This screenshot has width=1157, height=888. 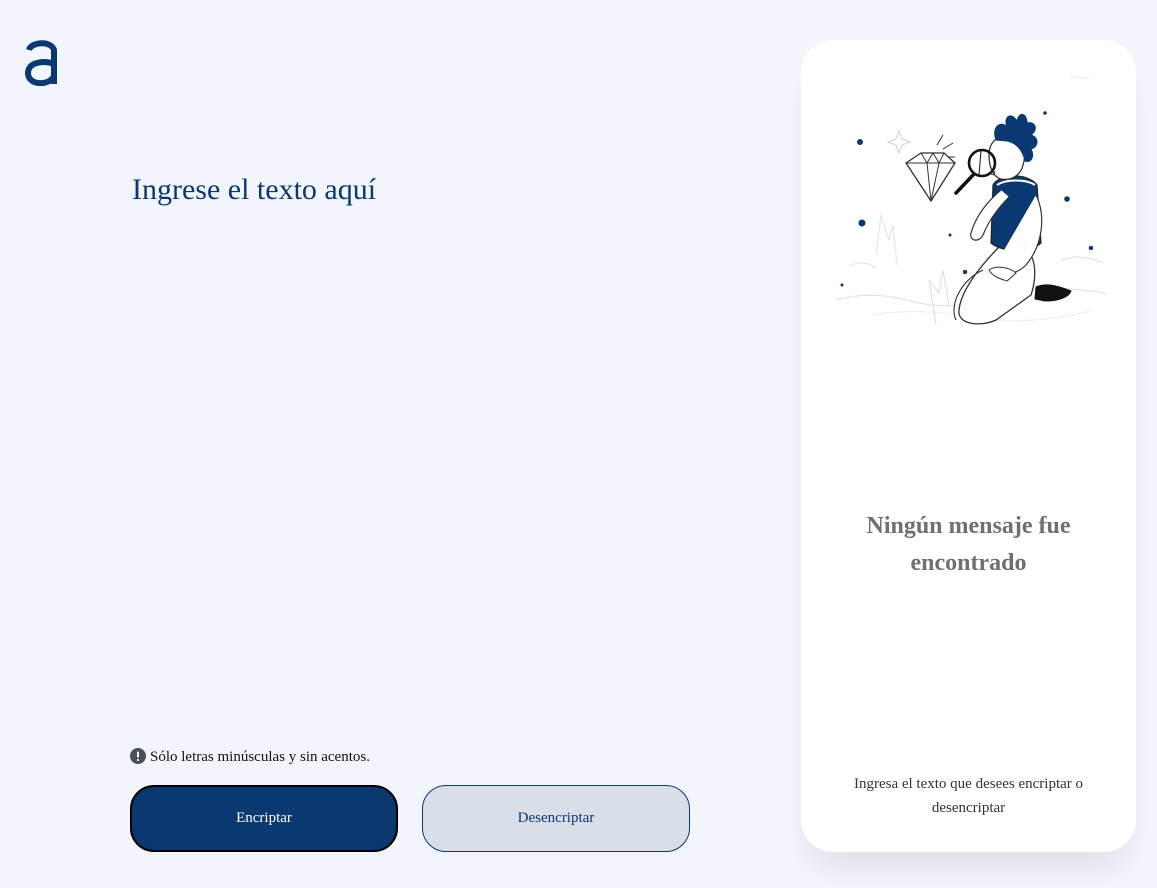 I want to click on person-with-magnifier-illustration, so click(x=971, y=198).